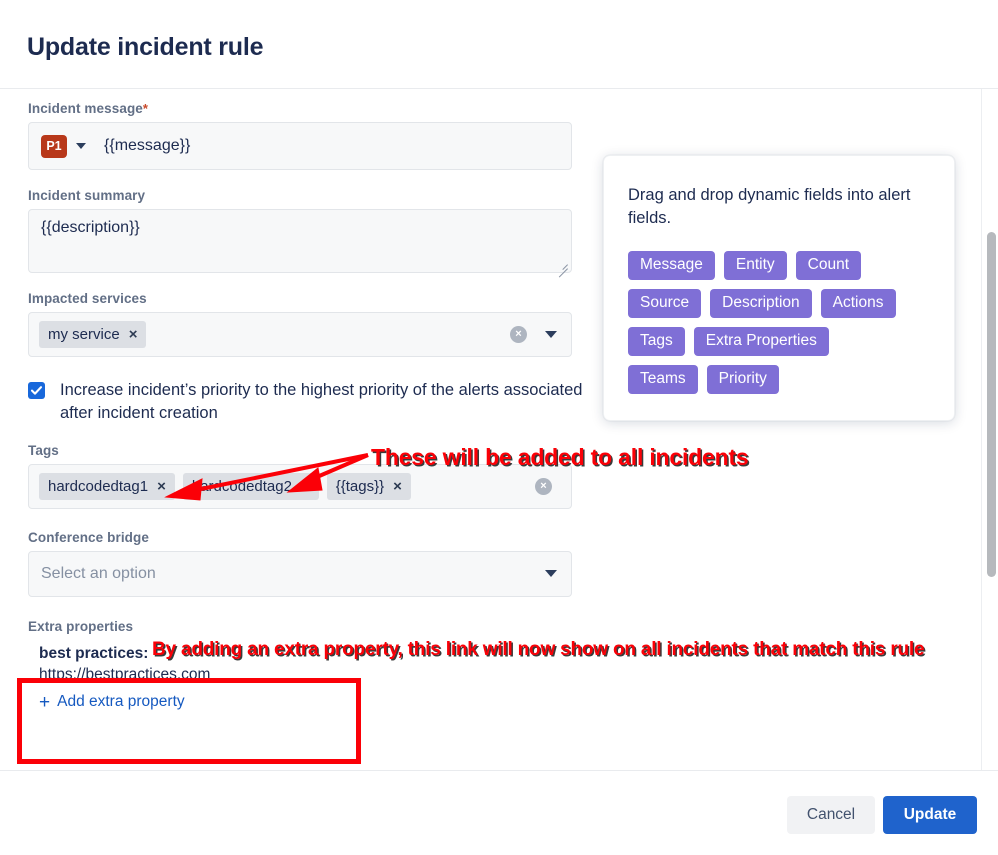  I want to click on impacted-services-field: my service × ×, so click(300, 334).